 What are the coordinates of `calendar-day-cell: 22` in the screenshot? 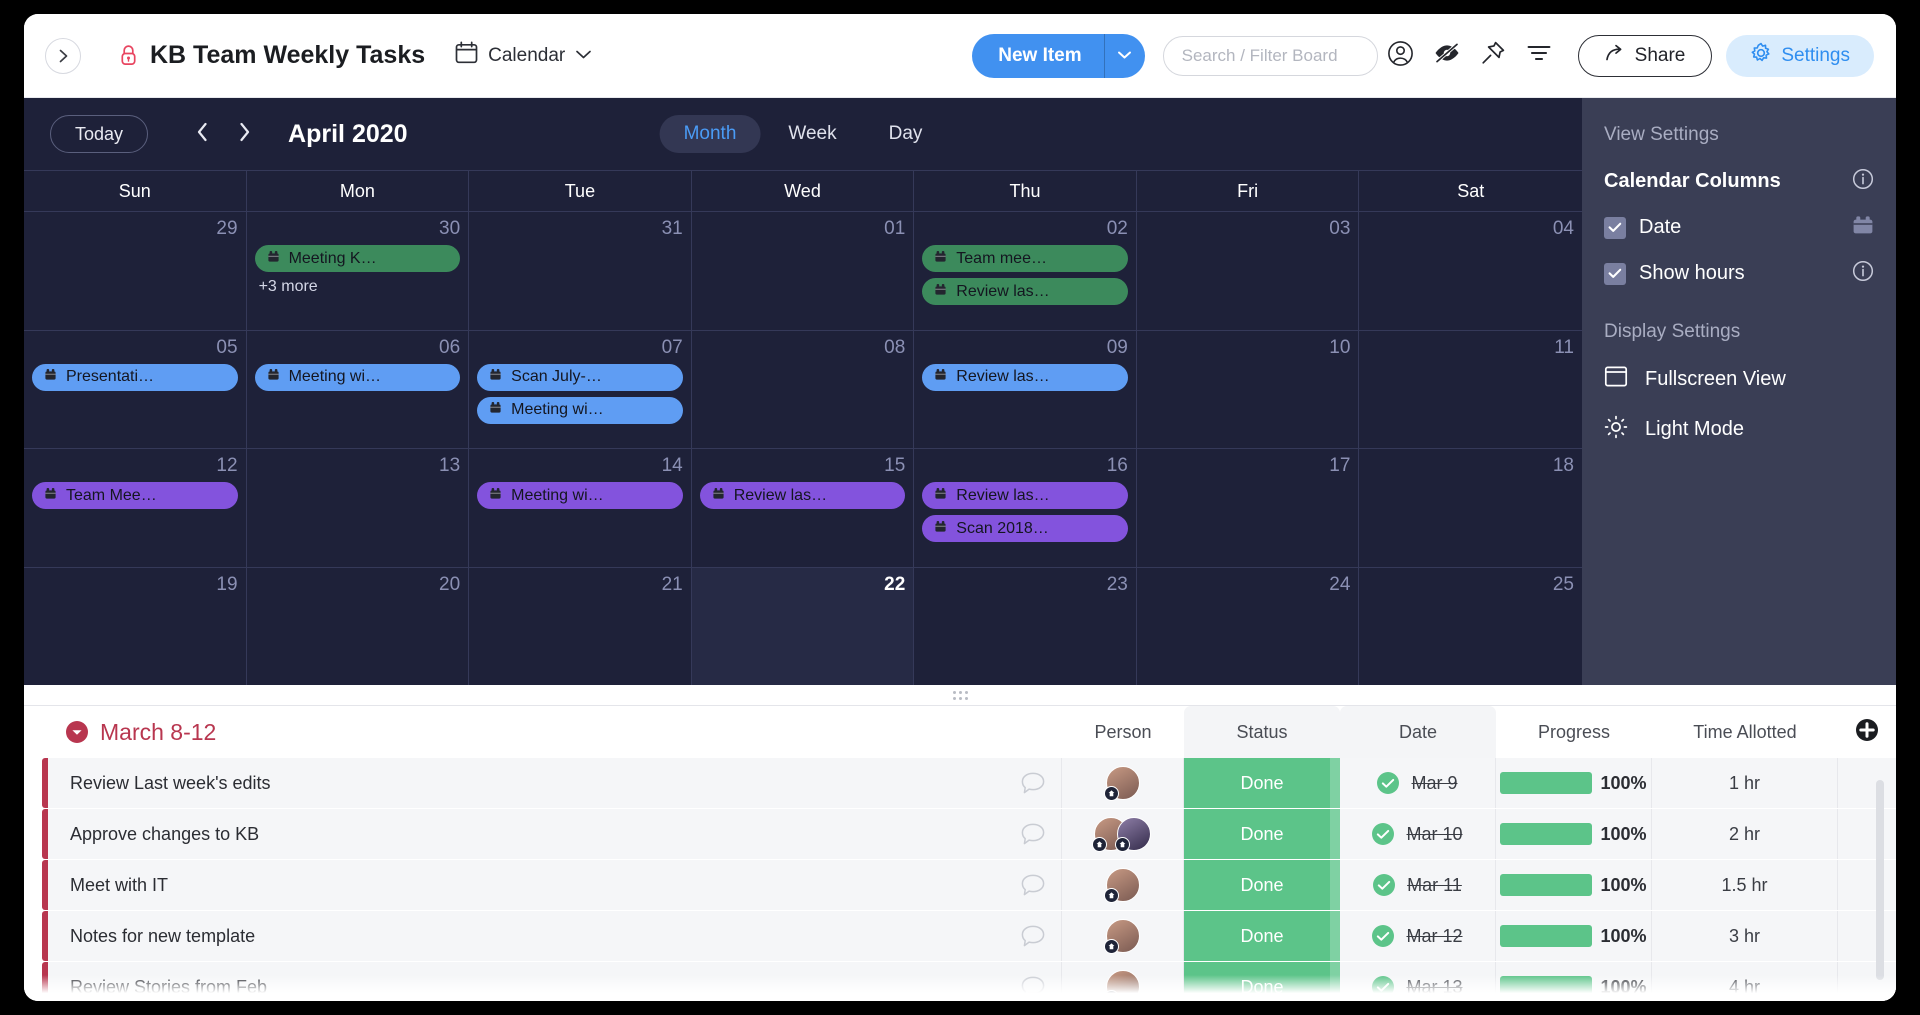 It's located at (803, 626).